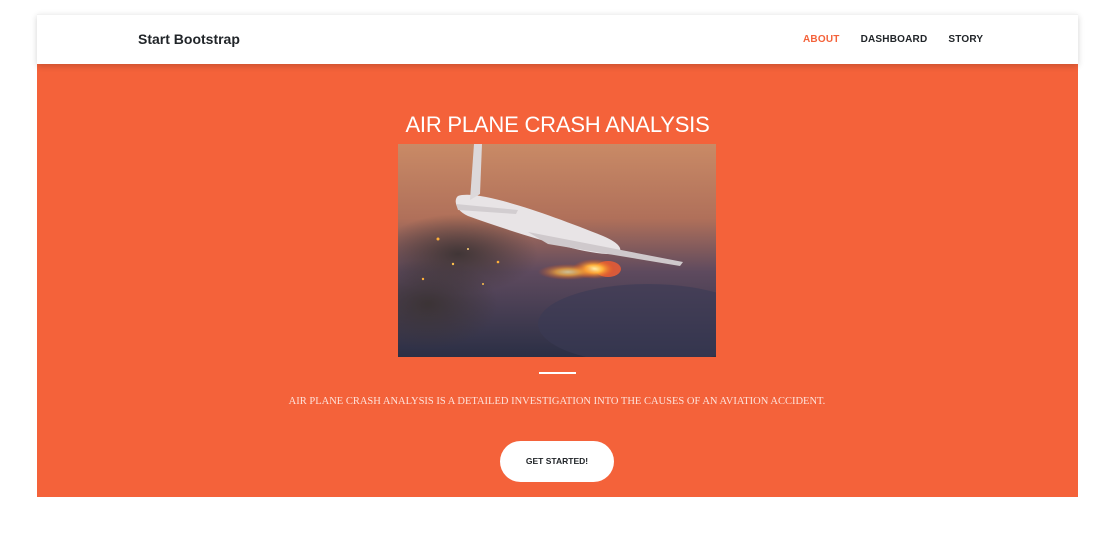 The width and height of the screenshot is (1114, 533). I want to click on nav-link-story: STORY, so click(965, 39).